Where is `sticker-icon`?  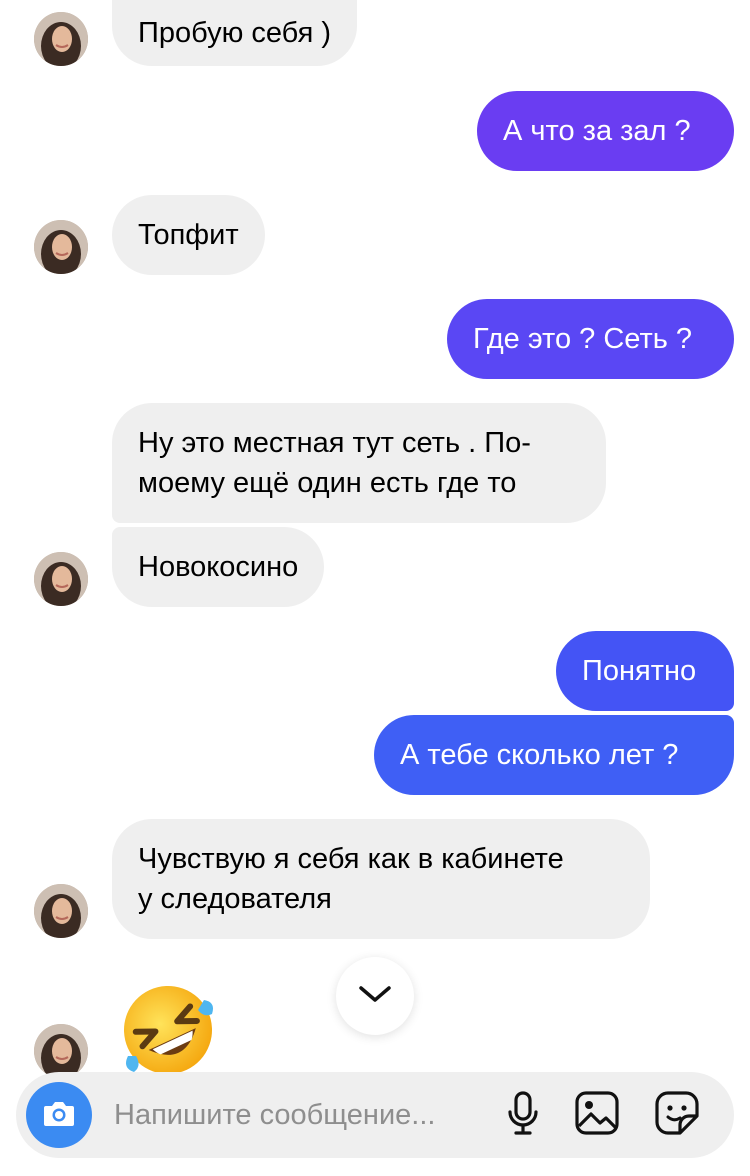
sticker-icon is located at coordinates (677, 1115).